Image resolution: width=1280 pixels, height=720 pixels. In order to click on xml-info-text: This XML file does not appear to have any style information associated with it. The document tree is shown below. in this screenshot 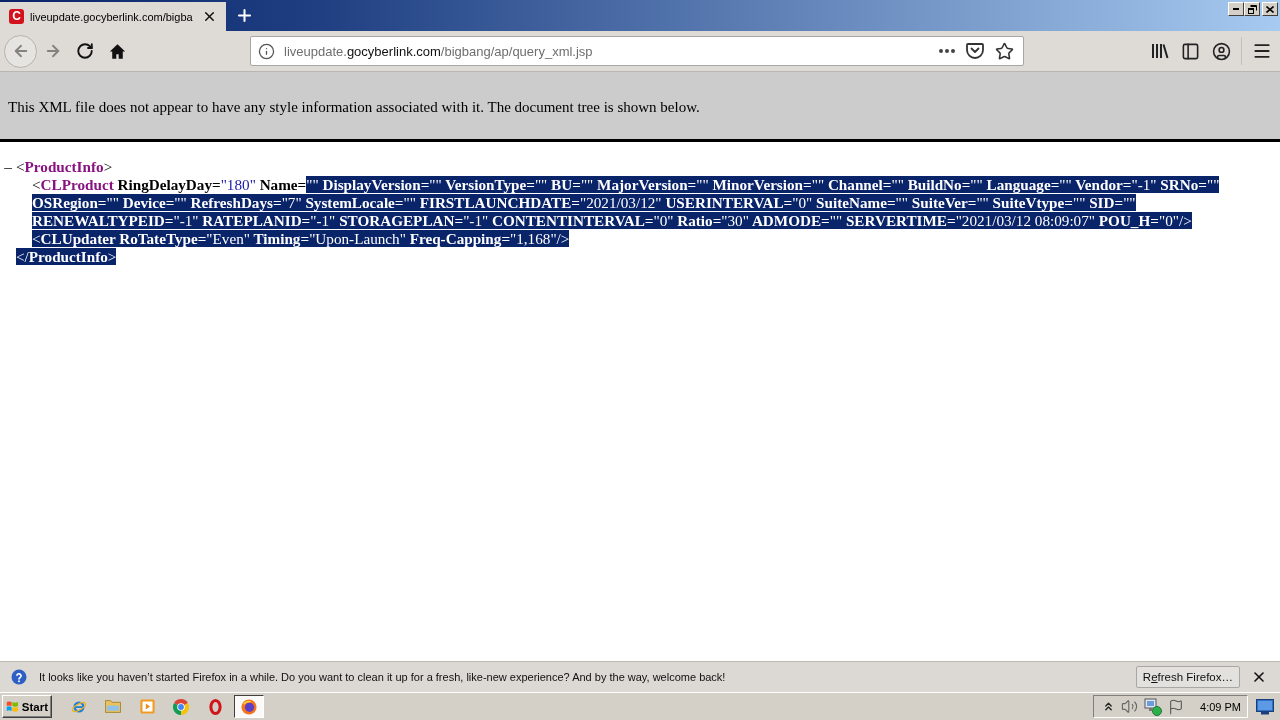, I will do `click(354, 107)`.